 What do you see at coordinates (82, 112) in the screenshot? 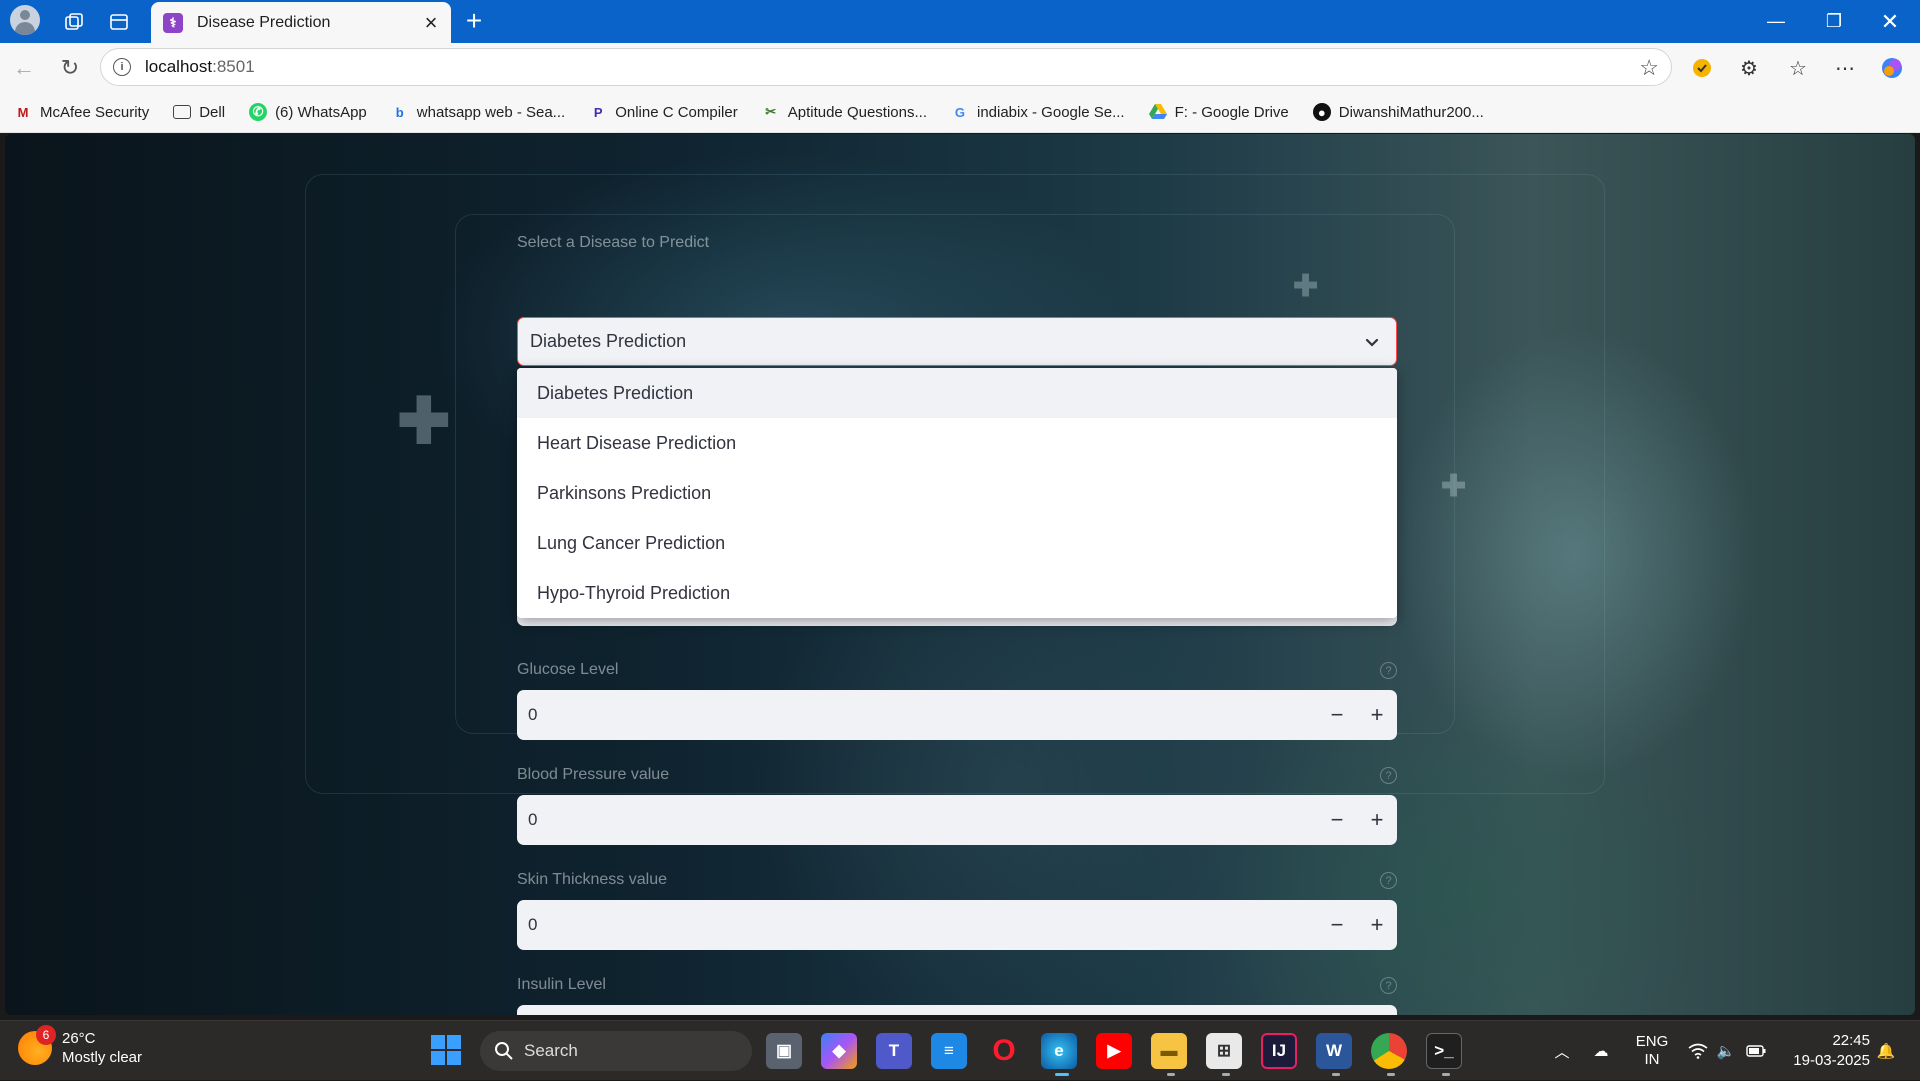
I see `bookmark-mcafee: M McAfee Security` at bounding box center [82, 112].